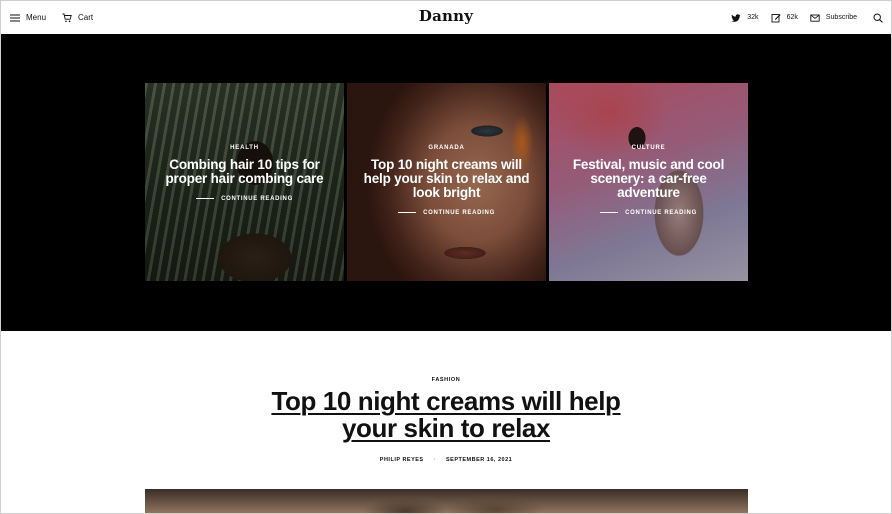 Image resolution: width=892 pixels, height=514 pixels. Describe the element at coordinates (753, 17) in the screenshot. I see `twitter-count: 32k` at that location.